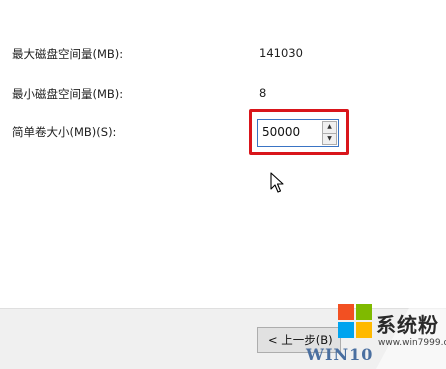 The width and height of the screenshot is (446, 369). What do you see at coordinates (340, 354) in the screenshot?
I see `watermark-win10-text: WIN10` at bounding box center [340, 354].